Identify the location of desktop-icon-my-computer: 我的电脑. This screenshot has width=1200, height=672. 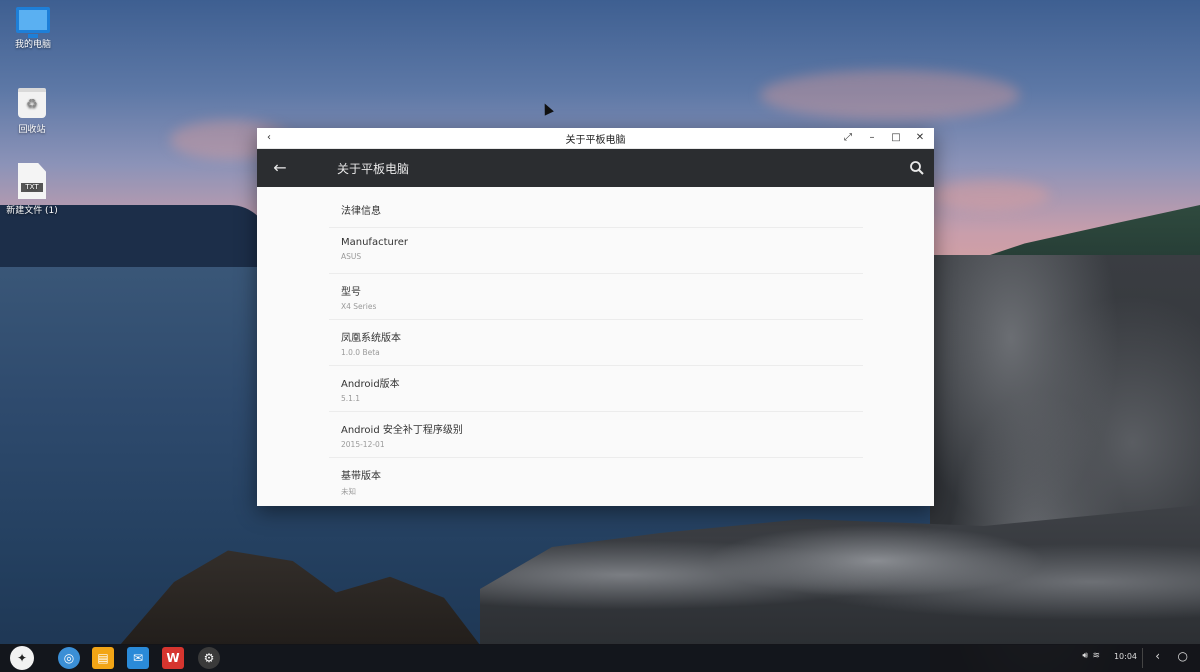
(34, 28).